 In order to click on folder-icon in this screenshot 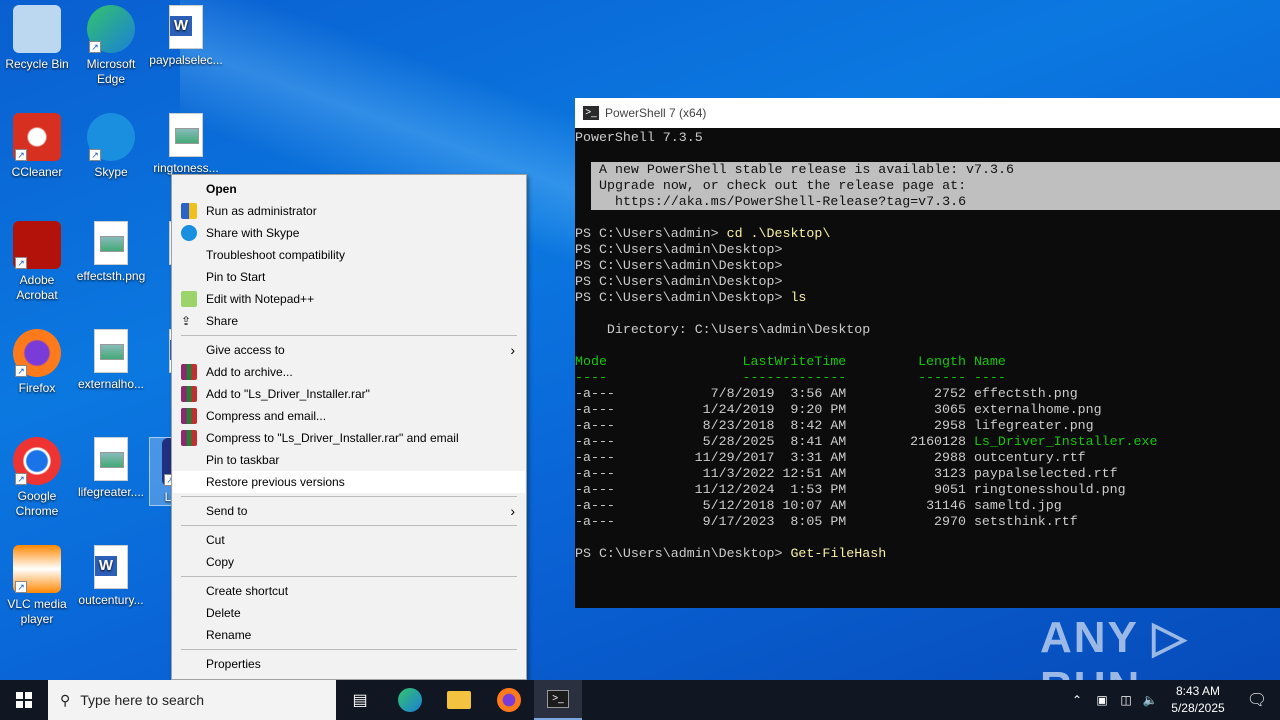, I will do `click(459, 700)`.